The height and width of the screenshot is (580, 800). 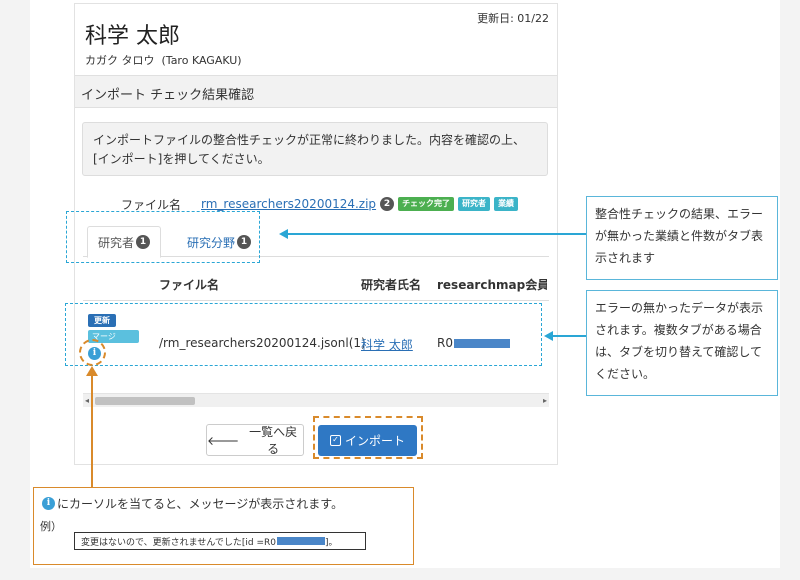 I want to click on back-to-list-button: 🡐 一覧へ戻る, so click(x=255, y=440).